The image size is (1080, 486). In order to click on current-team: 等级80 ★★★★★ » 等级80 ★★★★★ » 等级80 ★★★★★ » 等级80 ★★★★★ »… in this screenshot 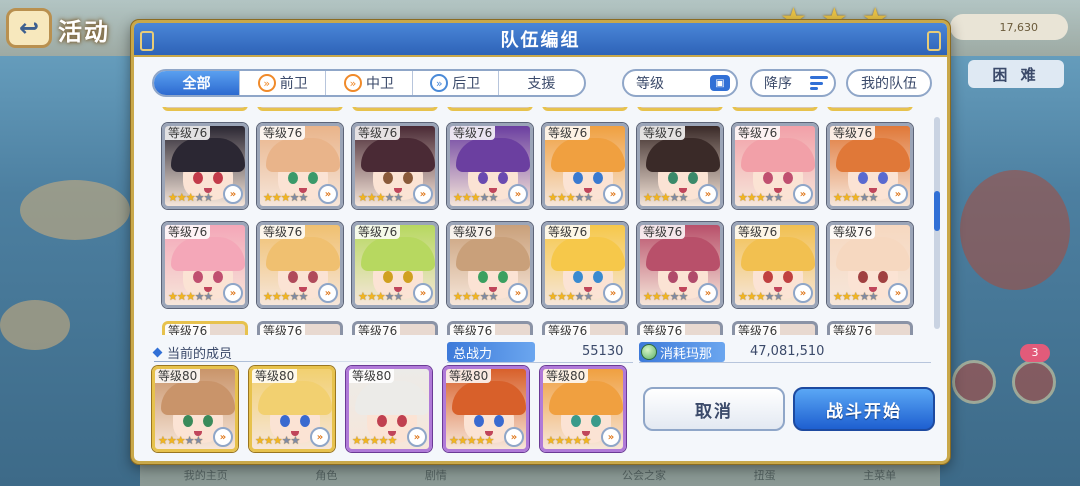, I will do `click(389, 409)`.